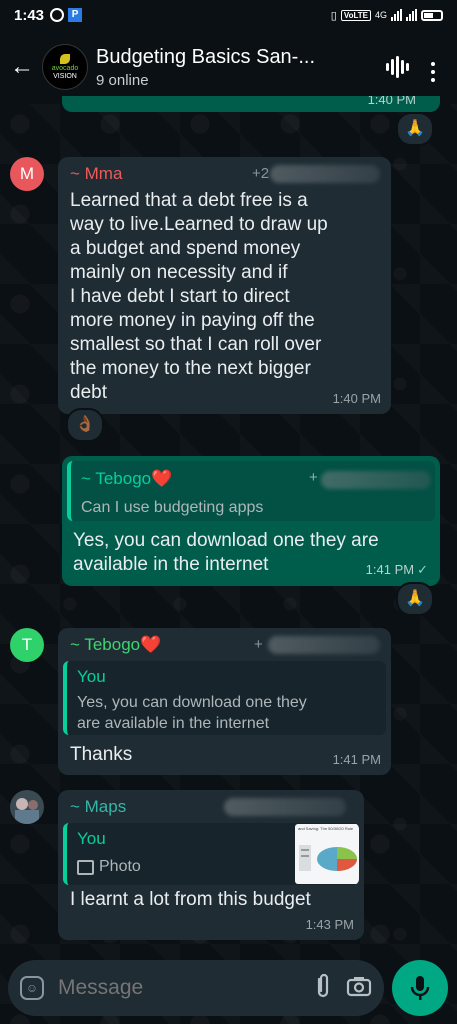  Describe the element at coordinates (359, 988) in the screenshot. I see `camera-icon` at that location.